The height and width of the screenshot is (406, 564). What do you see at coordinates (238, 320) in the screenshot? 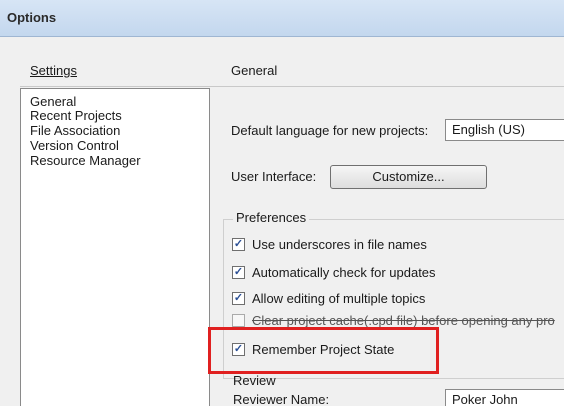
I see `unchecked-box-icon` at bounding box center [238, 320].